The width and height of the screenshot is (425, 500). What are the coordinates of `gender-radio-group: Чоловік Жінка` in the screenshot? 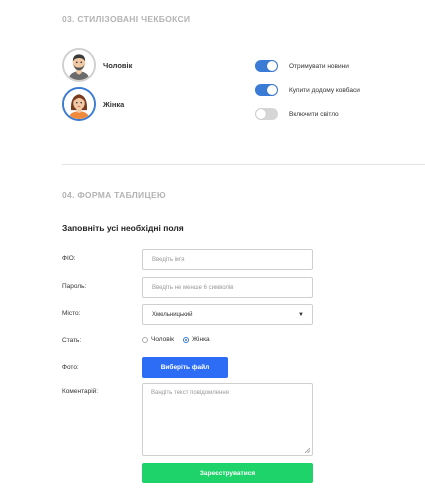 It's located at (180, 339).